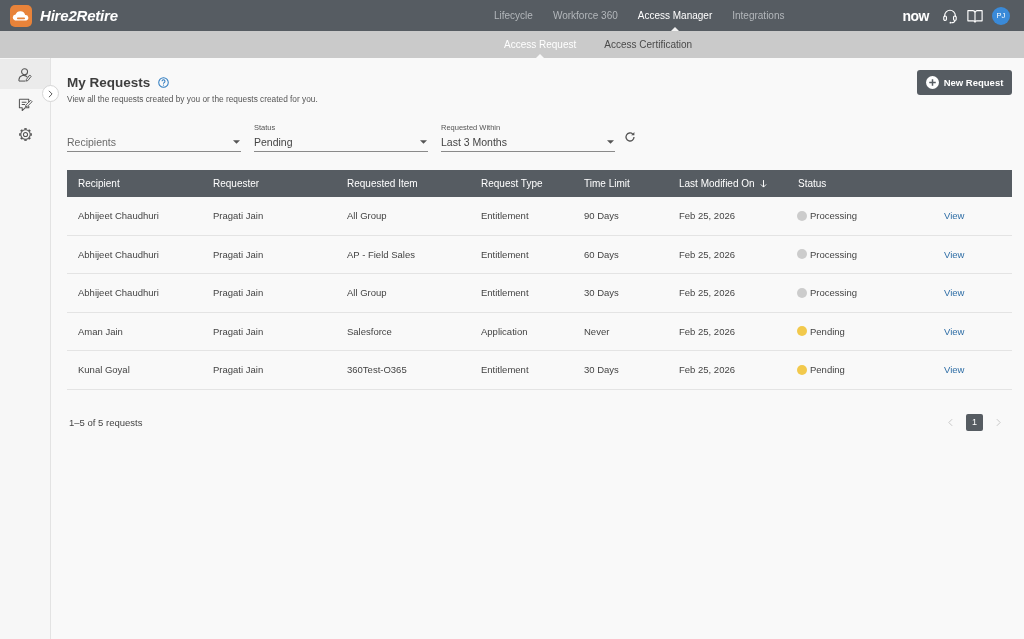  What do you see at coordinates (974, 422) in the screenshot?
I see `page-button: 1` at bounding box center [974, 422].